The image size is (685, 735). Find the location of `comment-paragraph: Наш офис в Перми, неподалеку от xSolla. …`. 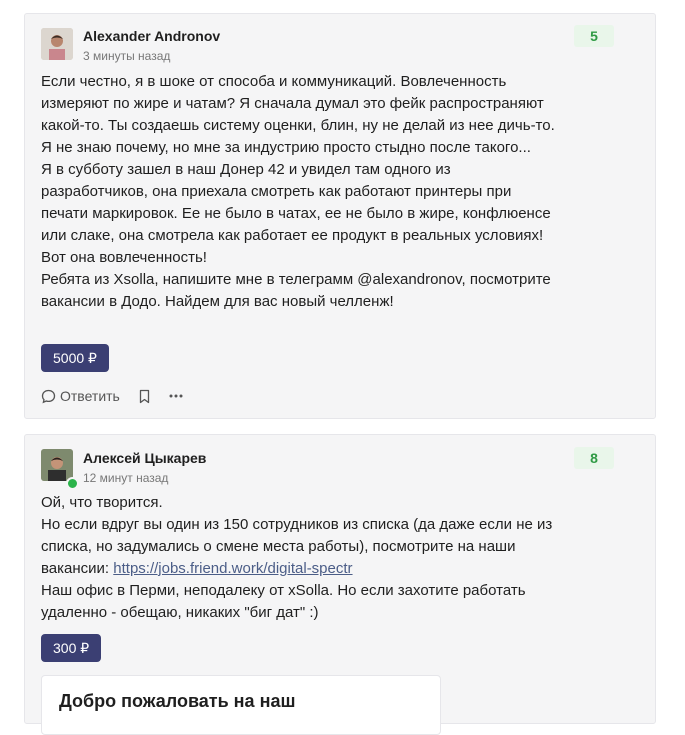

comment-paragraph: Наш офис в Перми, неподалеку от xSolla. … is located at coordinates (283, 601).